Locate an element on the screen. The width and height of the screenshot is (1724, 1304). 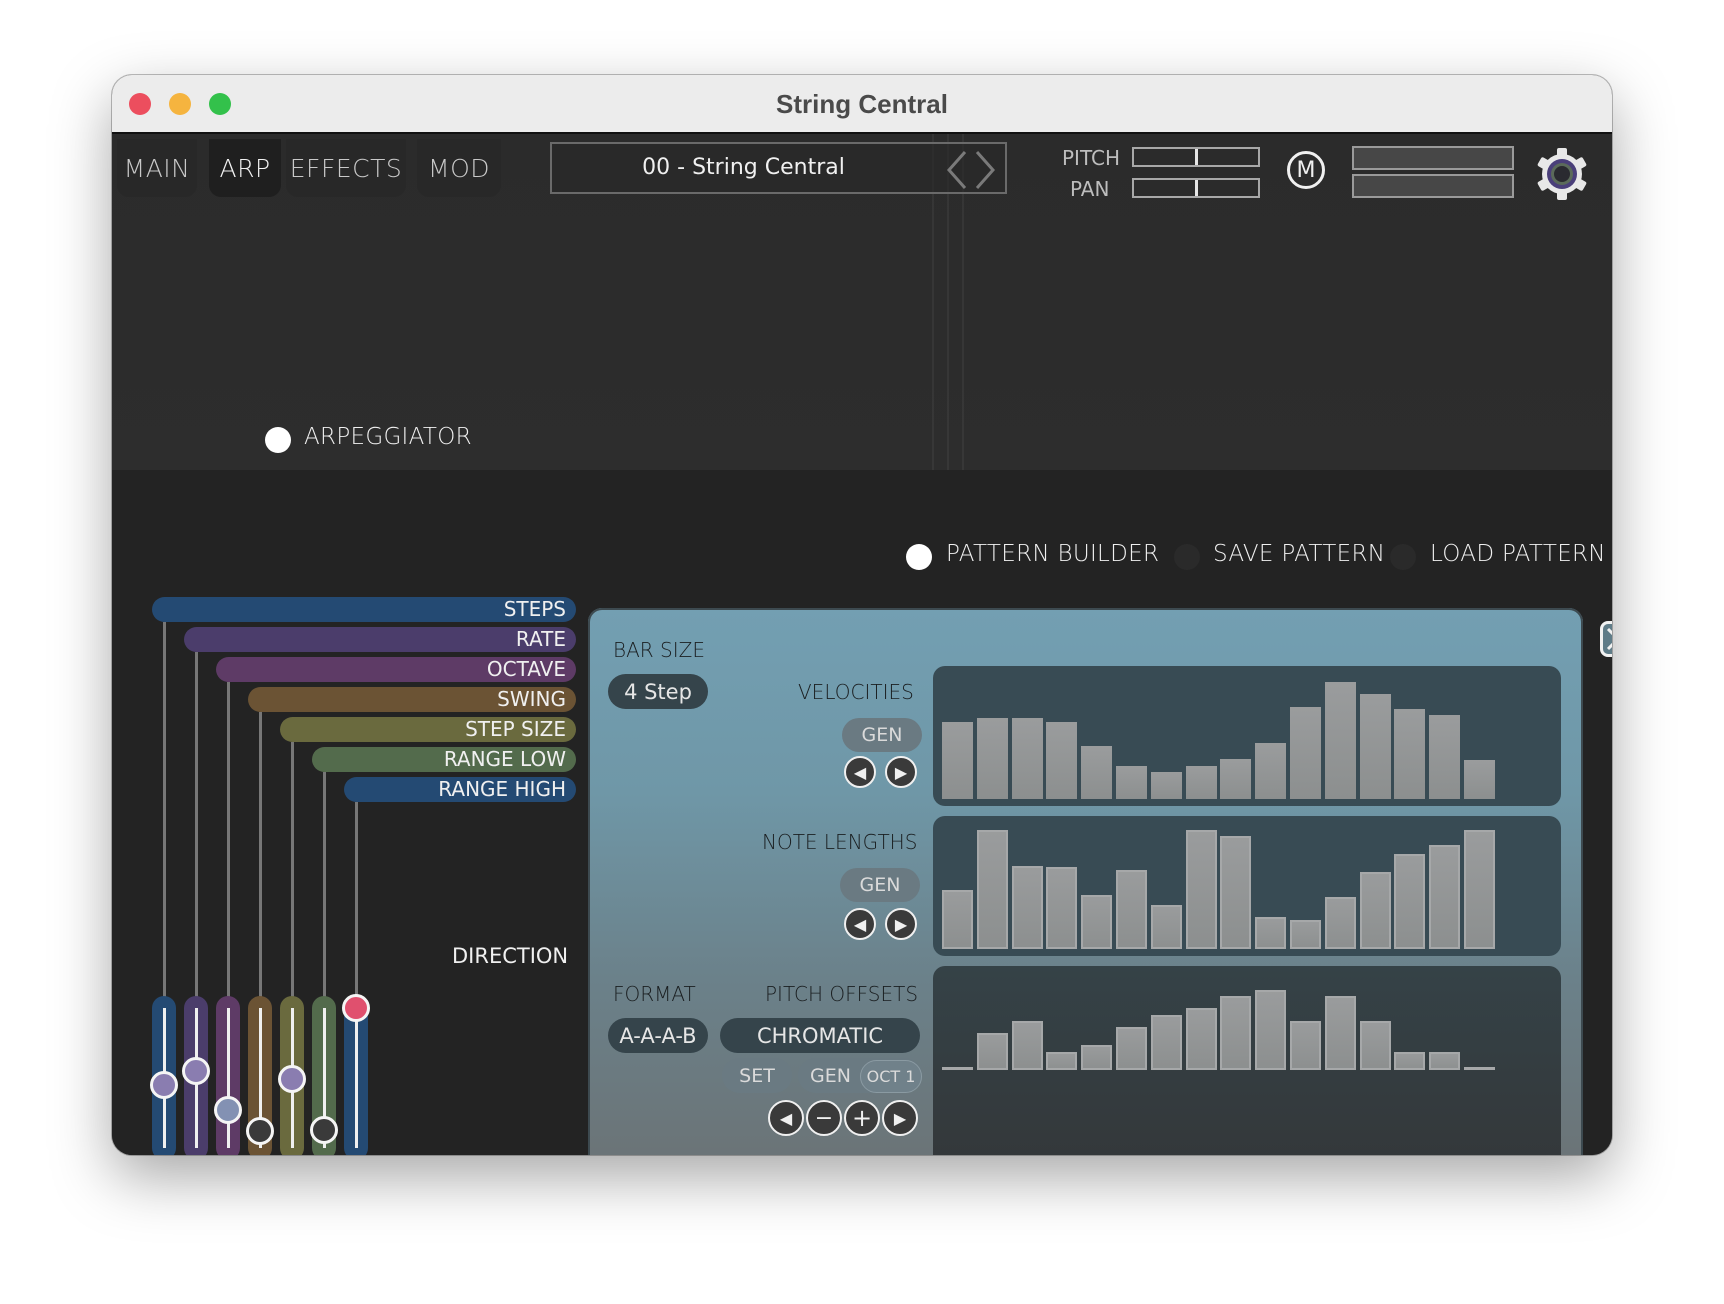
pitch-slider-handle is located at coordinates (1196, 157).